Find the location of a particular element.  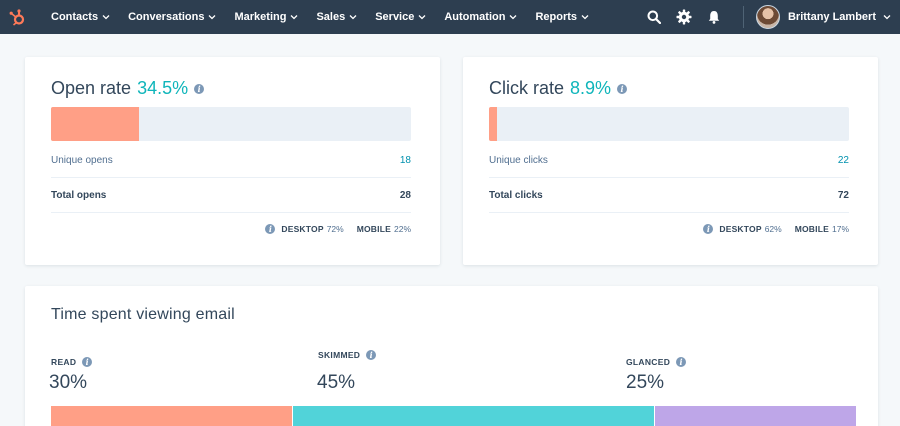

nav-item-label: Marketing is located at coordinates (260, 17).